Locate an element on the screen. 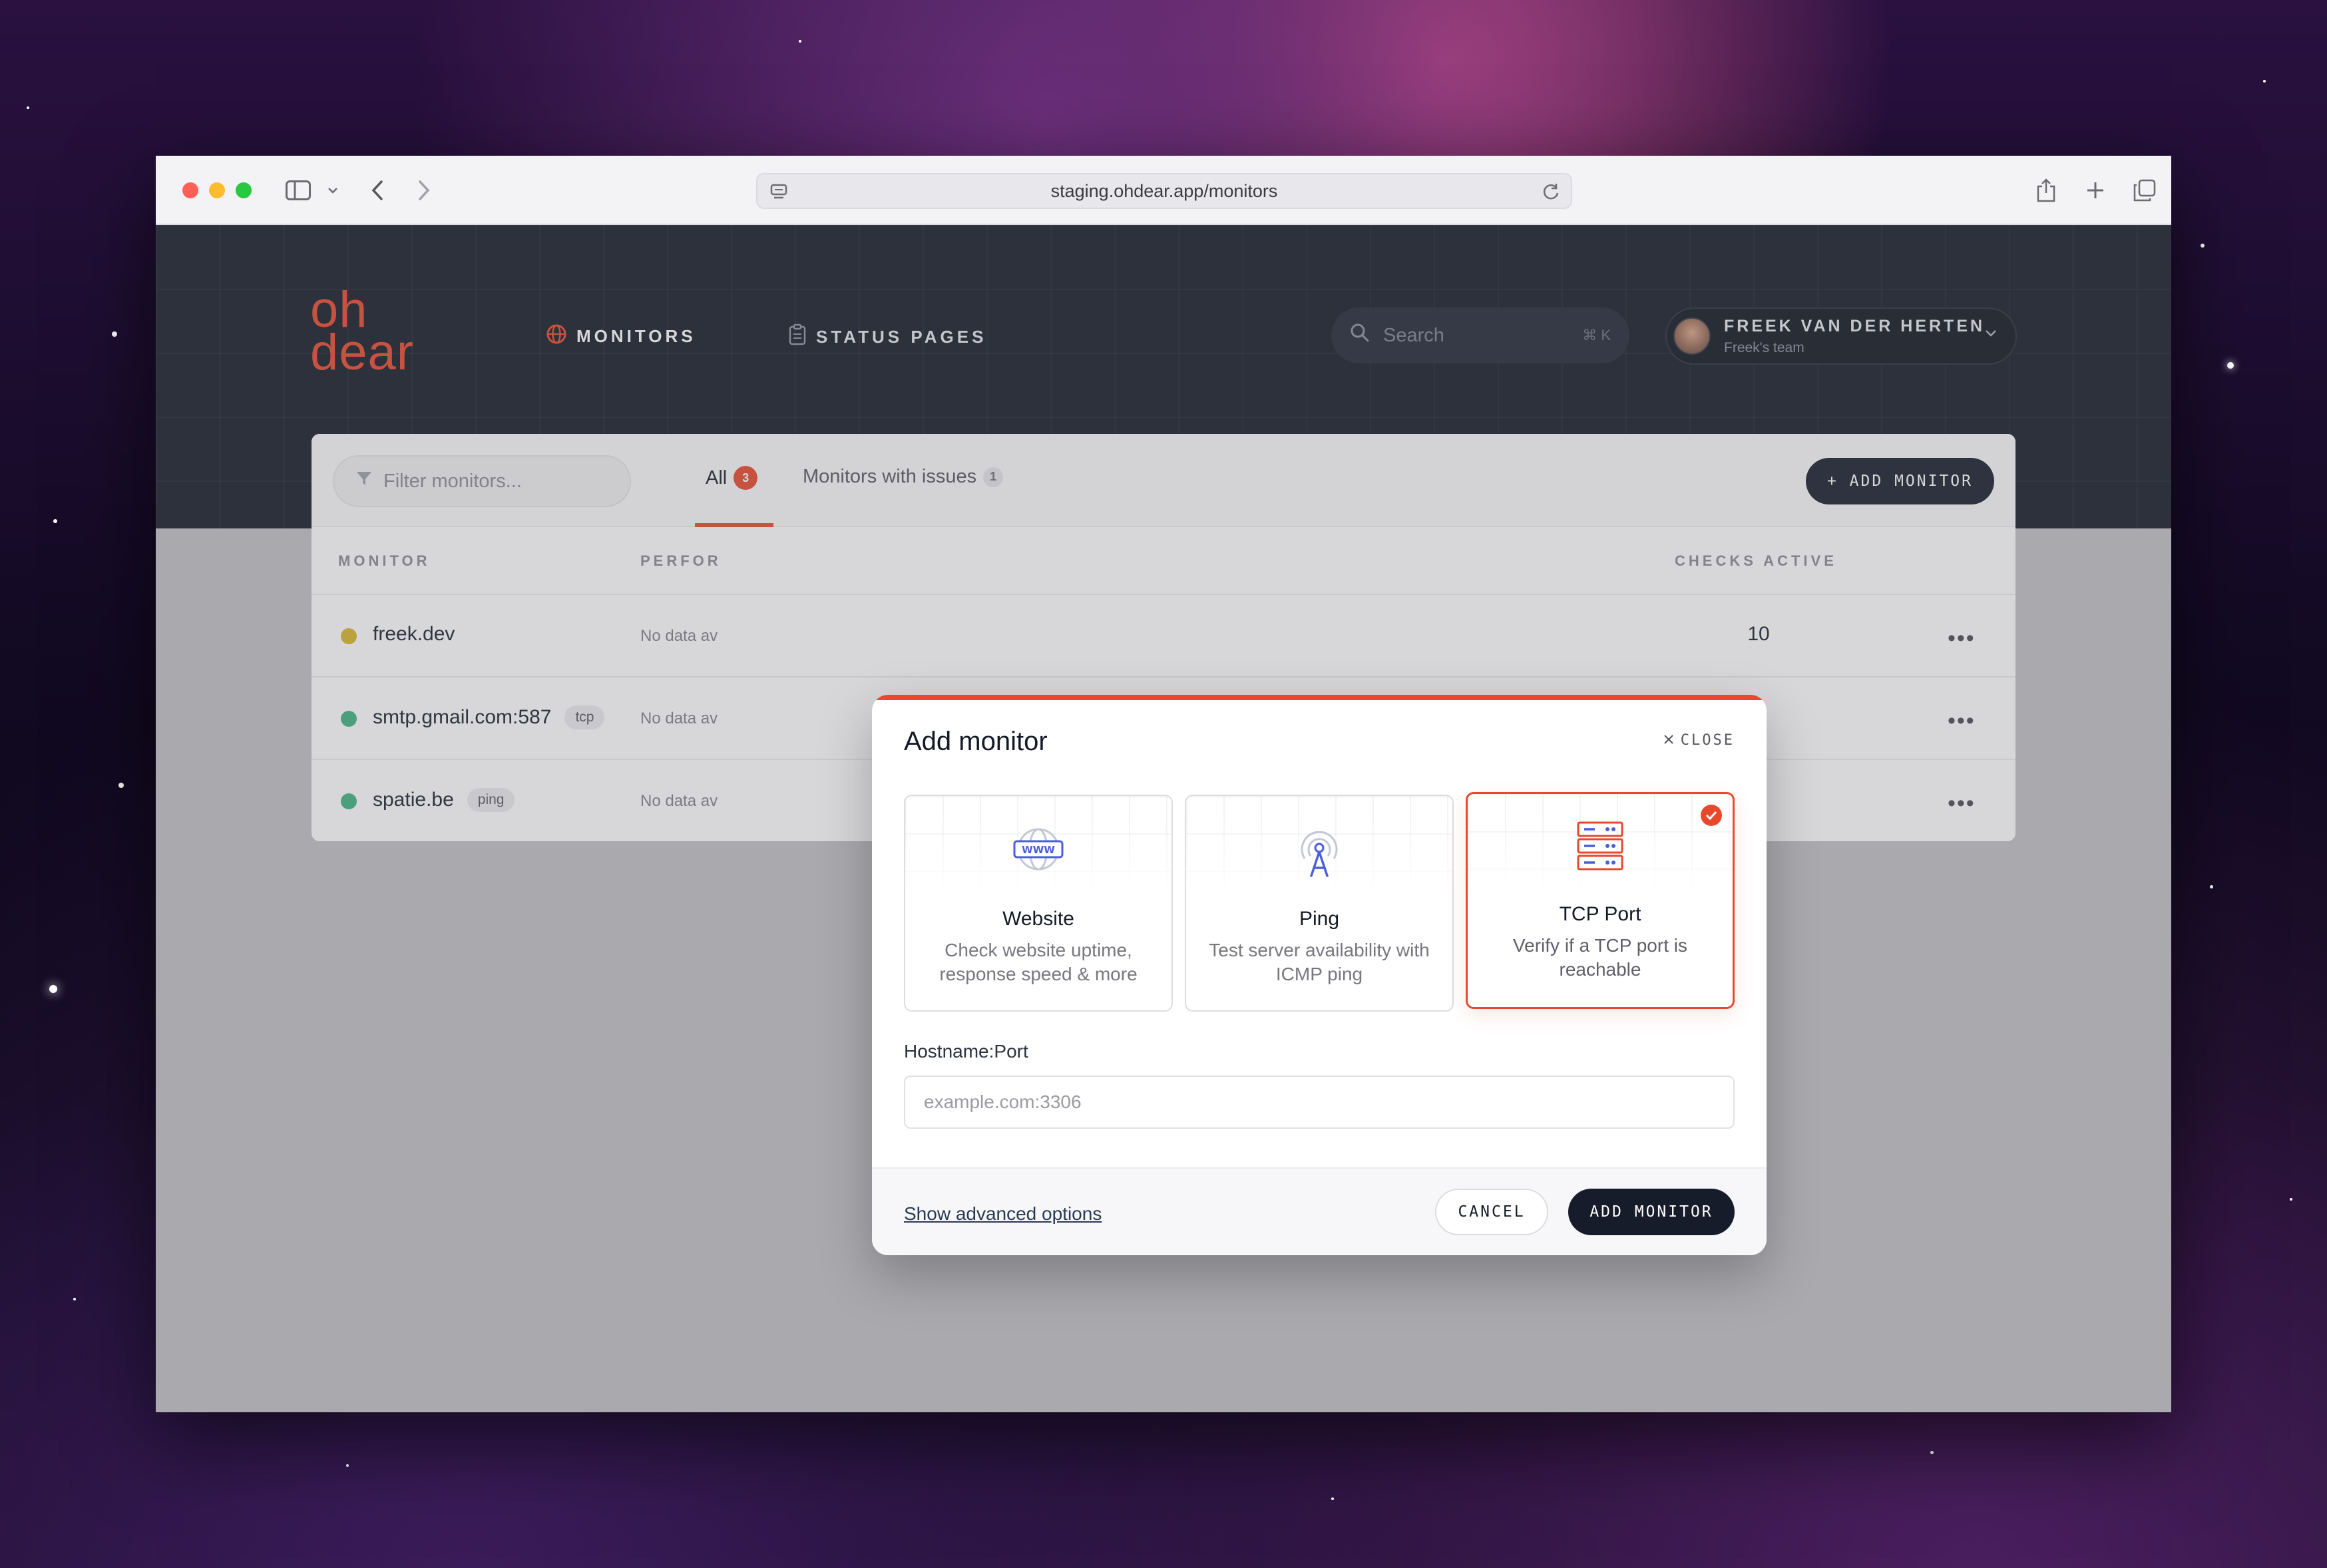 Image resolution: width=2327 pixels, height=1568 pixels. sidebar-toggle-icon is located at coordinates (298, 190).